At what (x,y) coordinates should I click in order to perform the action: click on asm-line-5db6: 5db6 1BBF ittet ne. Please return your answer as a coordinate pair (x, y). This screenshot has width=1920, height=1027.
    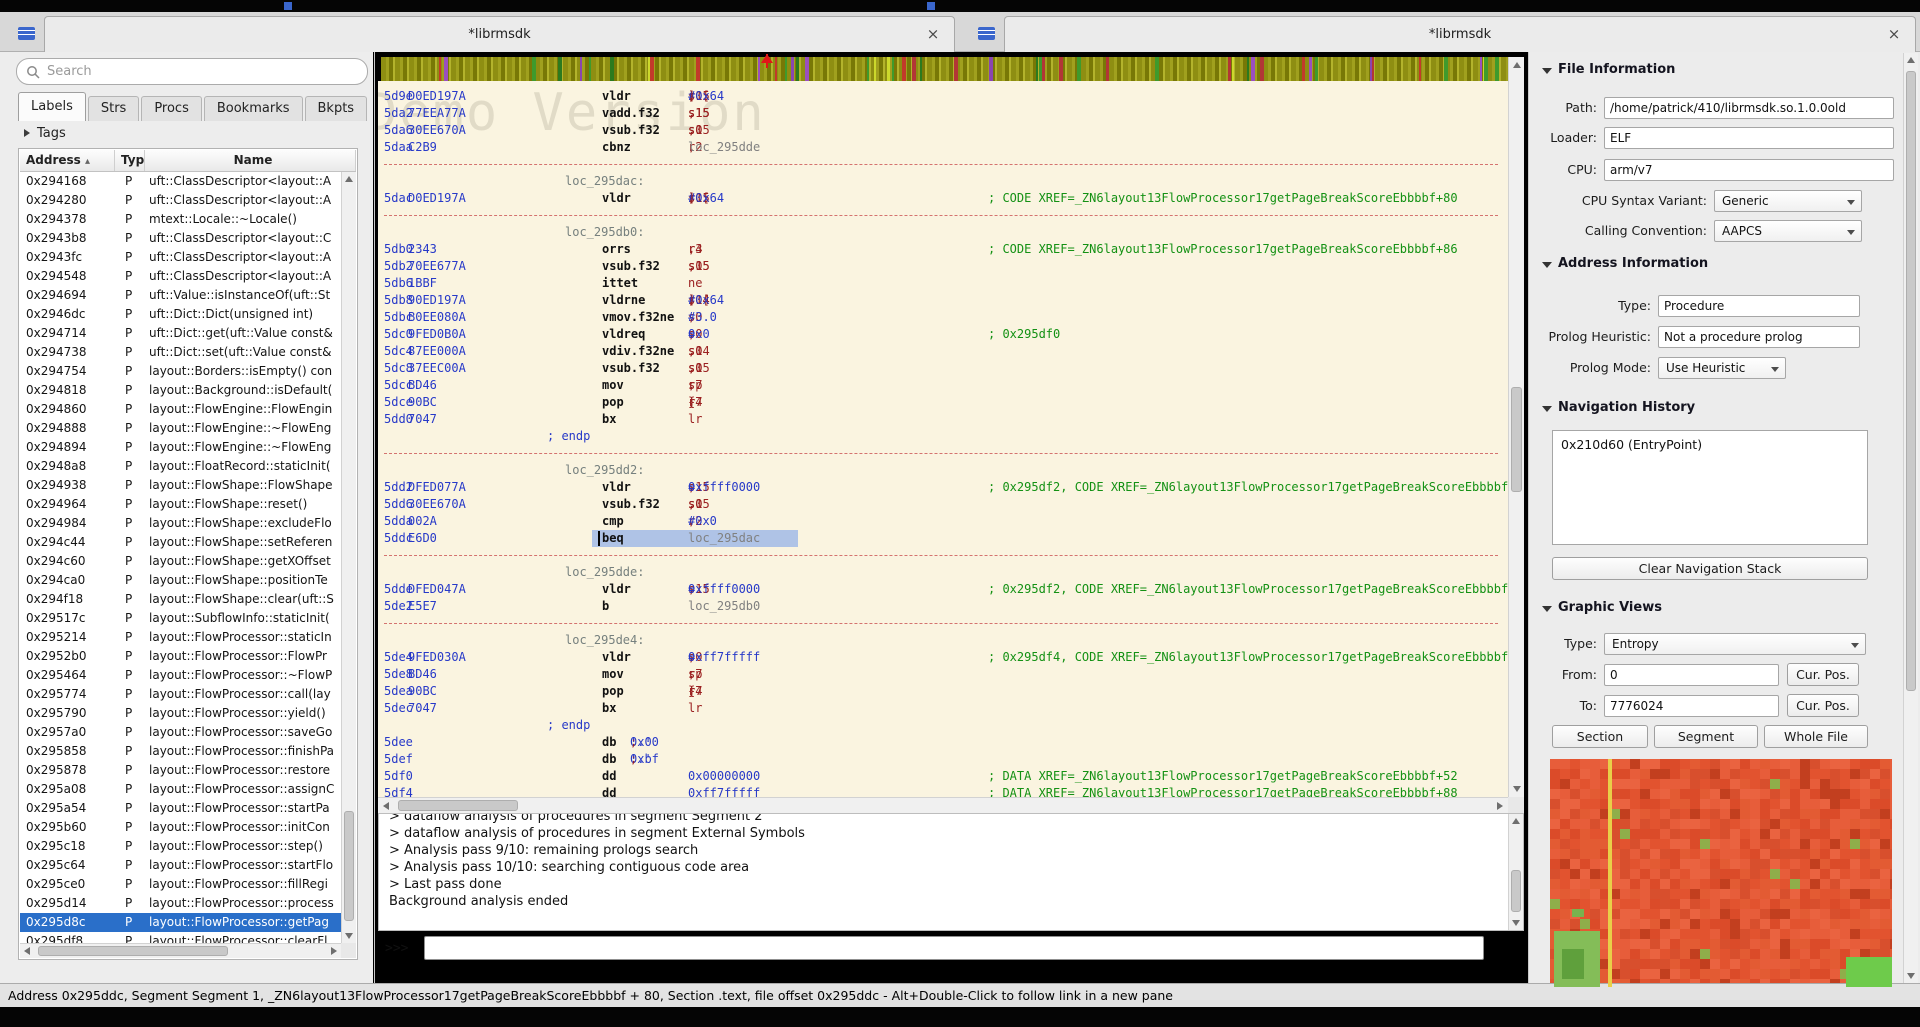
    Looking at the image, I should click on (943, 283).